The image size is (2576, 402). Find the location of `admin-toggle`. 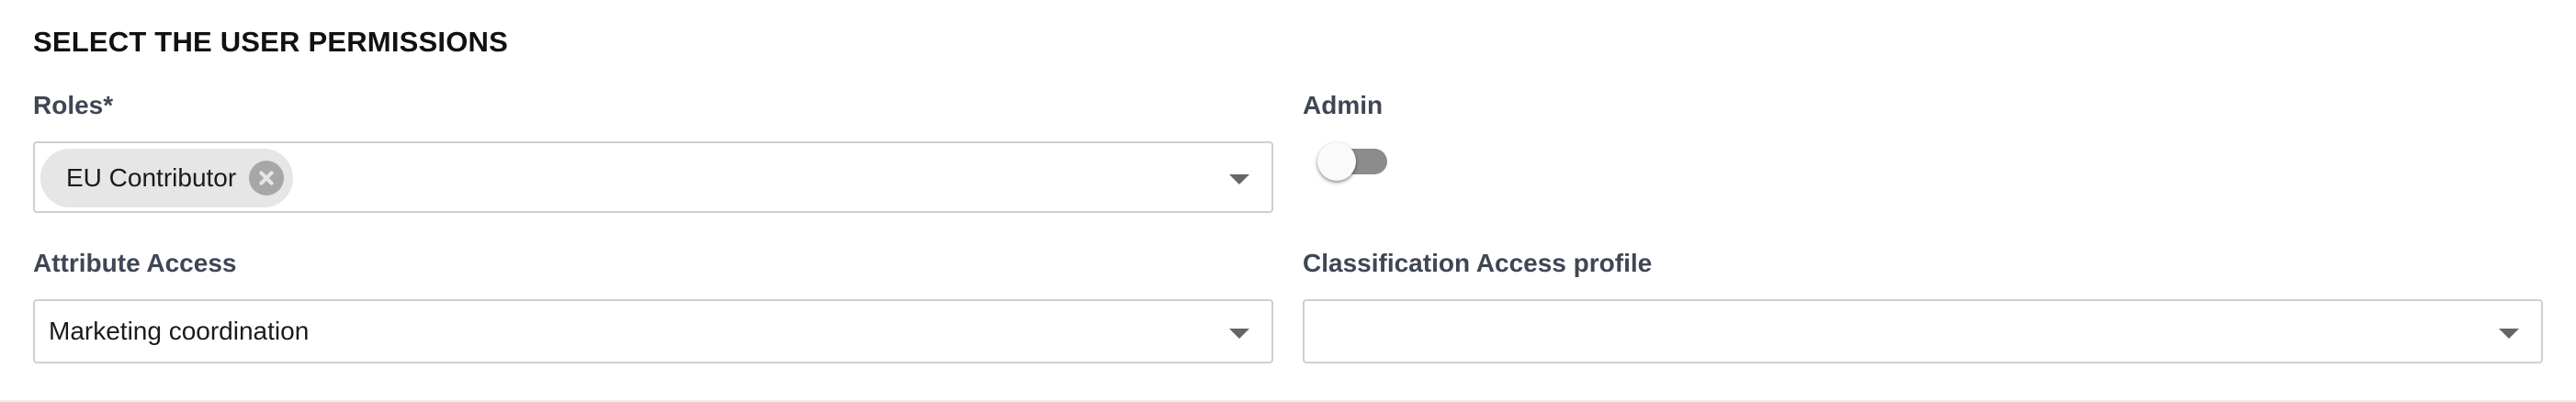

admin-toggle is located at coordinates (1352, 161).